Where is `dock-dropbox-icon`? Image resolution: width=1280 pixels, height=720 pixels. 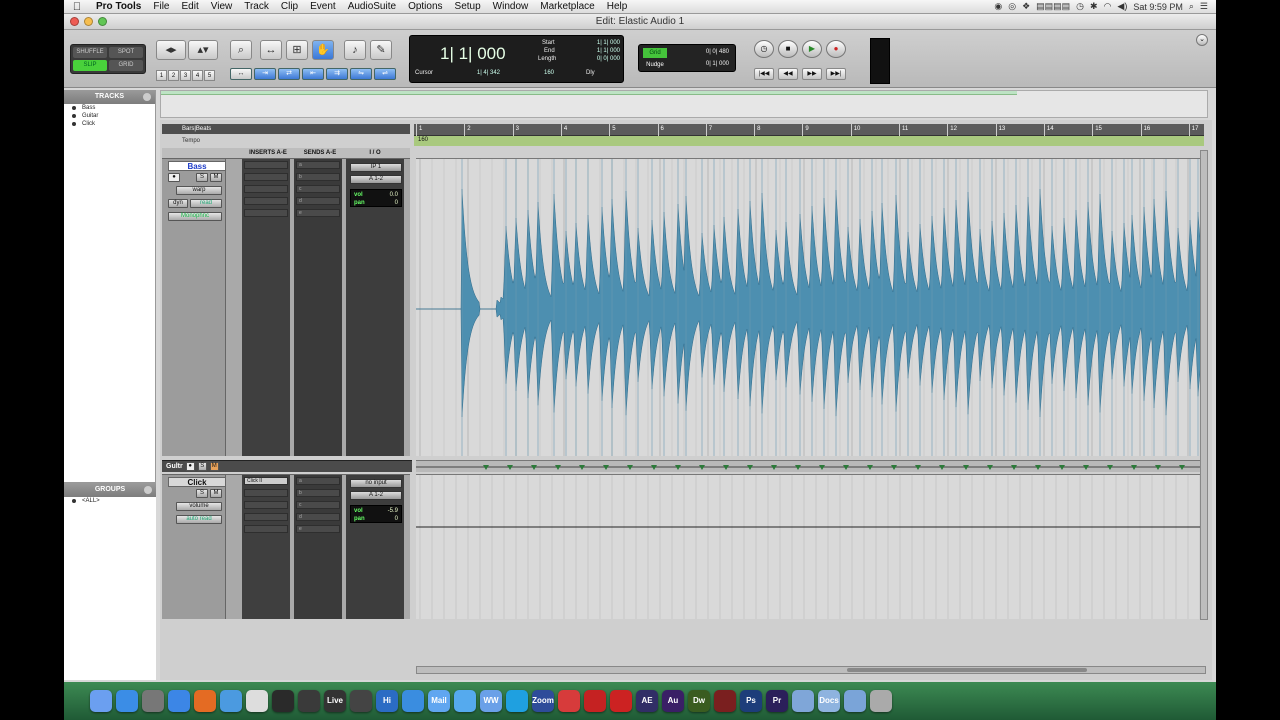
dock-dropbox-icon is located at coordinates (413, 701).